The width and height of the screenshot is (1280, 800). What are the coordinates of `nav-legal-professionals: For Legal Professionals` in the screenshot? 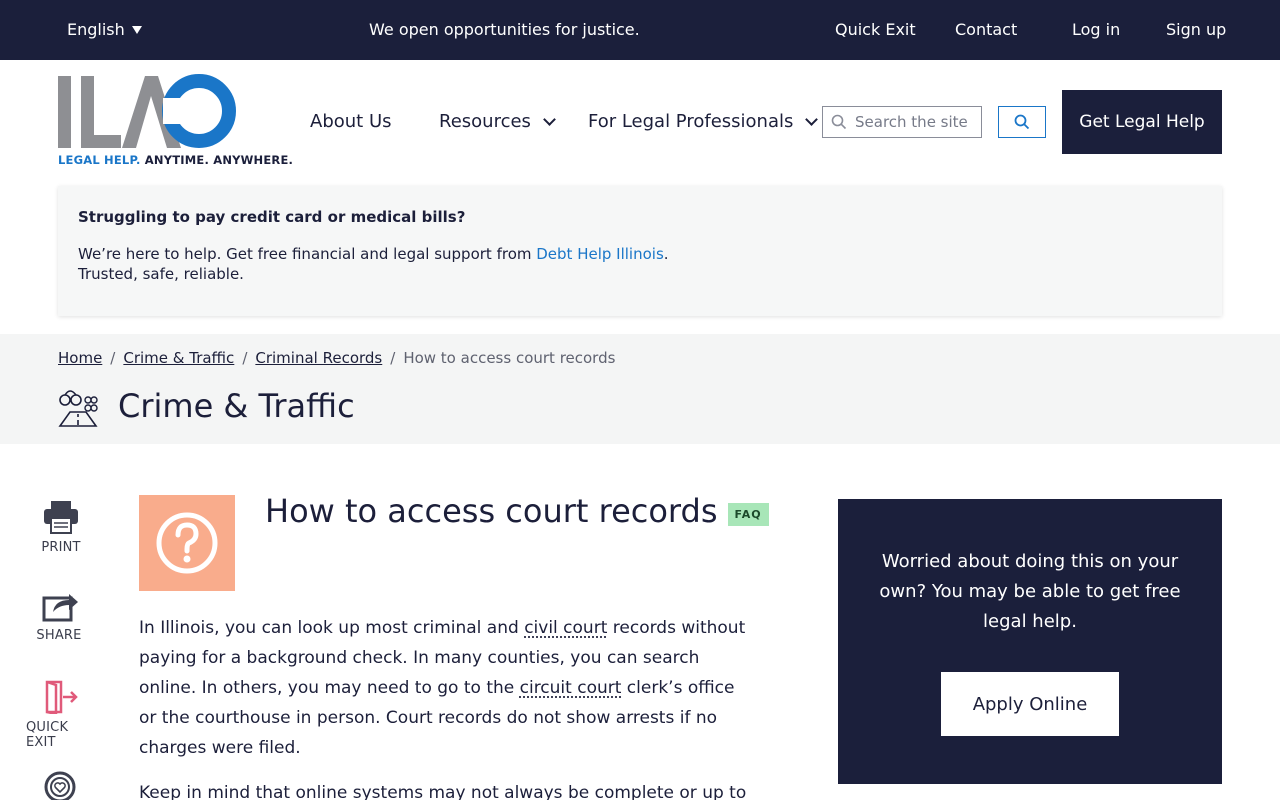 It's located at (702, 121).